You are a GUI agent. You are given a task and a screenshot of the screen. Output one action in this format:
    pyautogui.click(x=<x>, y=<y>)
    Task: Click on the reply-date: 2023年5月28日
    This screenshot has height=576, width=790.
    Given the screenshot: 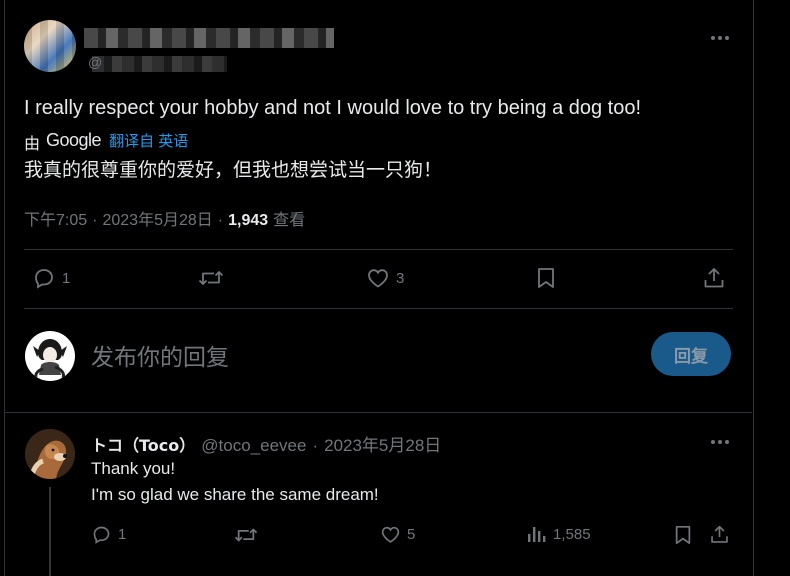 What is the action you would take?
    pyautogui.click(x=382, y=443)
    